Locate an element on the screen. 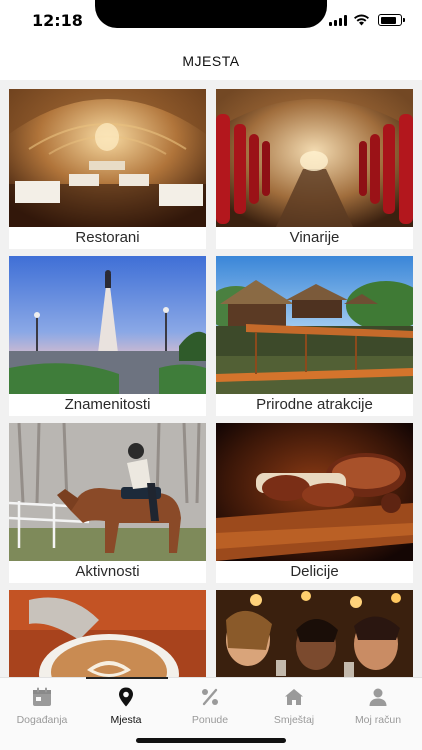  tab-label: Ponude is located at coordinates (210, 720).